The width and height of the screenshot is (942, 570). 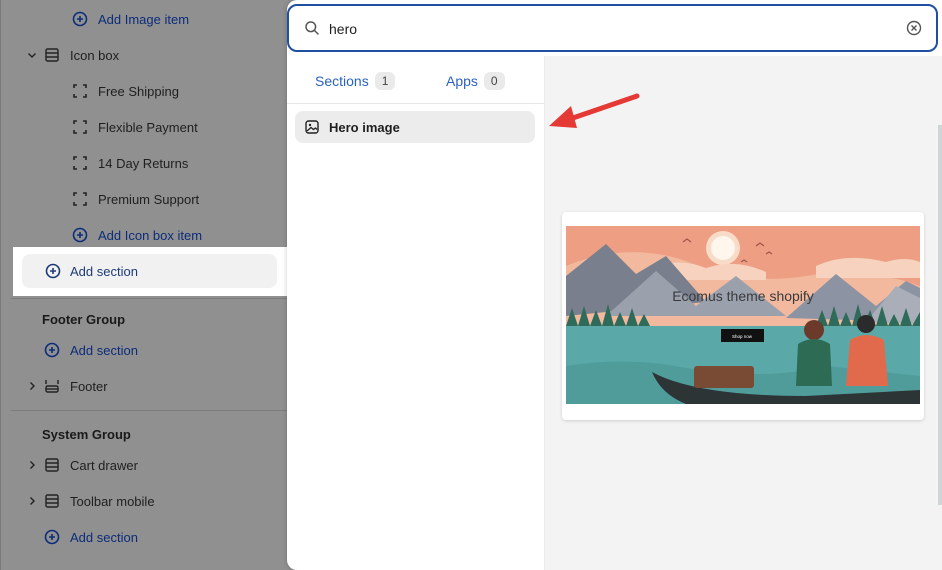 I want to click on sidebar-item-toolbar-mobile: Toolbar mobile, so click(x=145, y=501).